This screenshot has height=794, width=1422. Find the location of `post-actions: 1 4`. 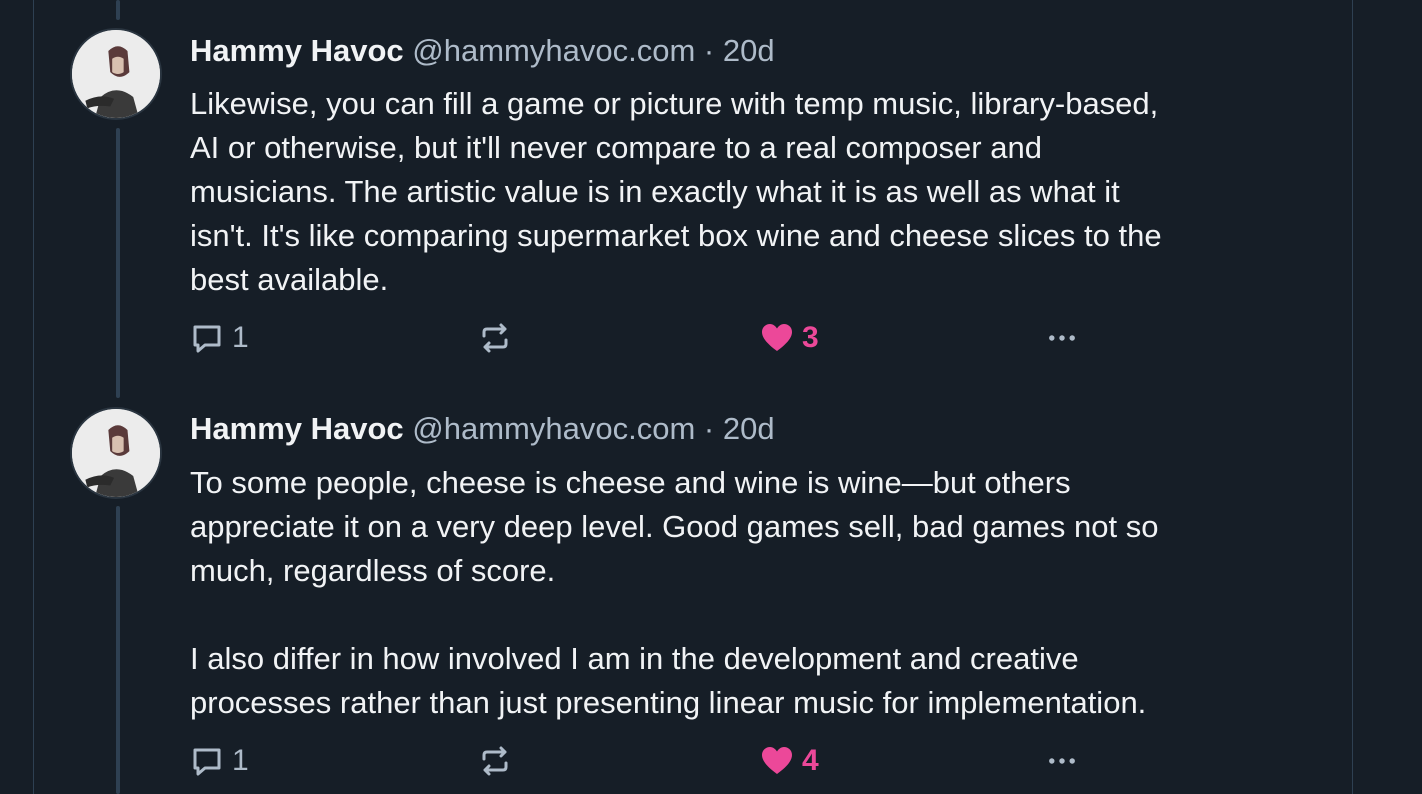

post-actions: 1 4 is located at coordinates (690, 761).